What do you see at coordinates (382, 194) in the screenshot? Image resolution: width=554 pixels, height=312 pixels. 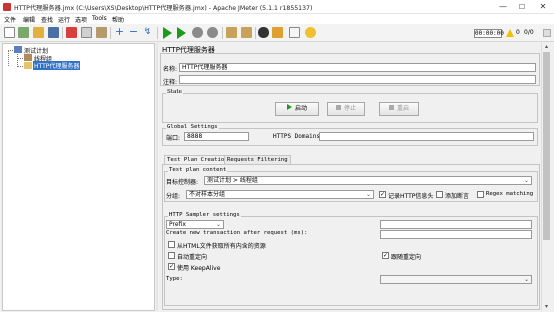 I see `record-headers-checkbox: ✓` at bounding box center [382, 194].